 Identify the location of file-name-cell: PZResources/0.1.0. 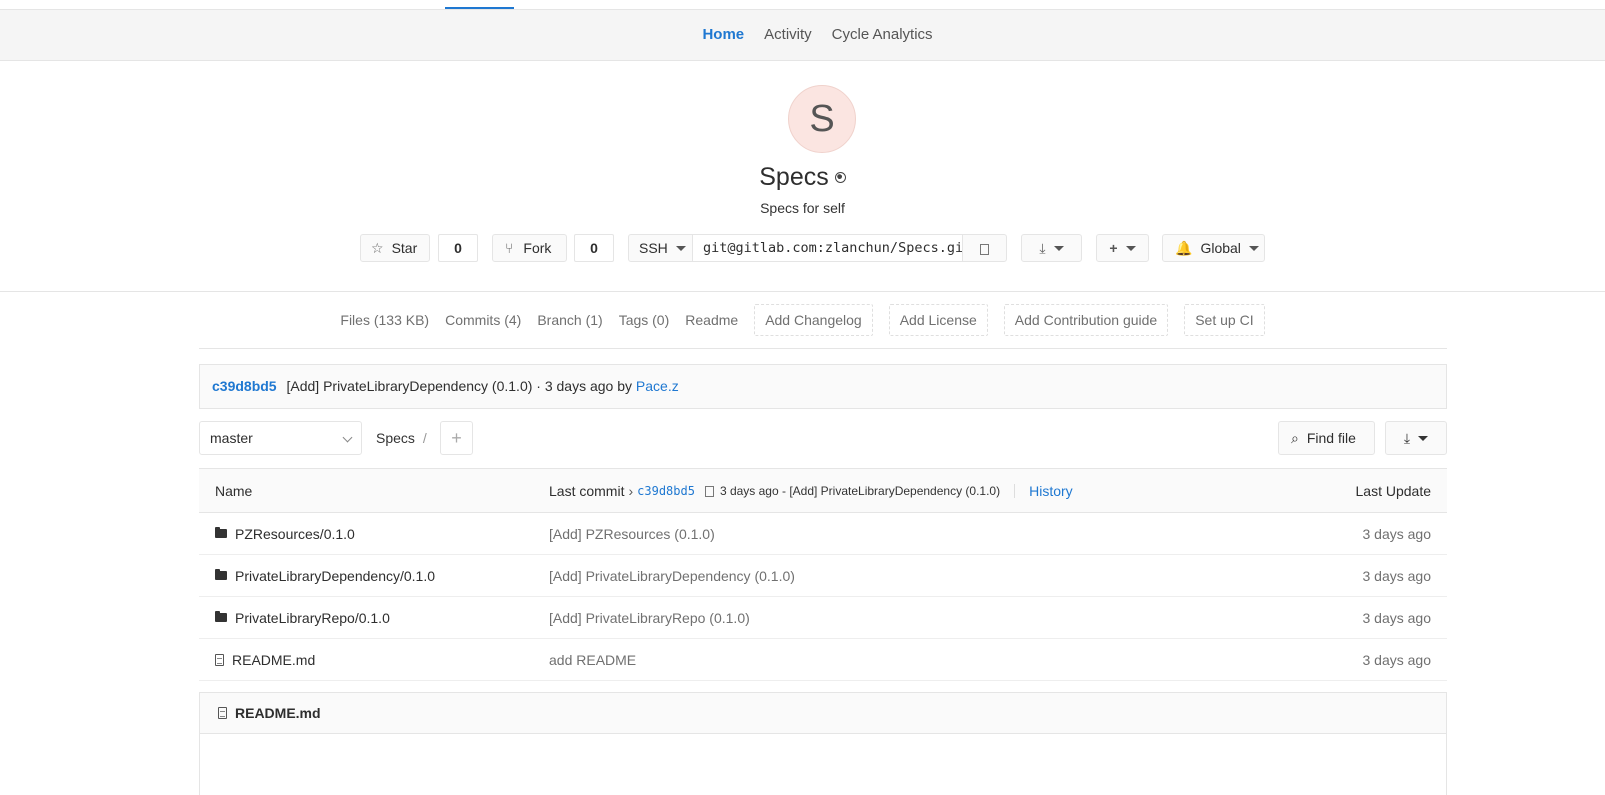
(285, 533).